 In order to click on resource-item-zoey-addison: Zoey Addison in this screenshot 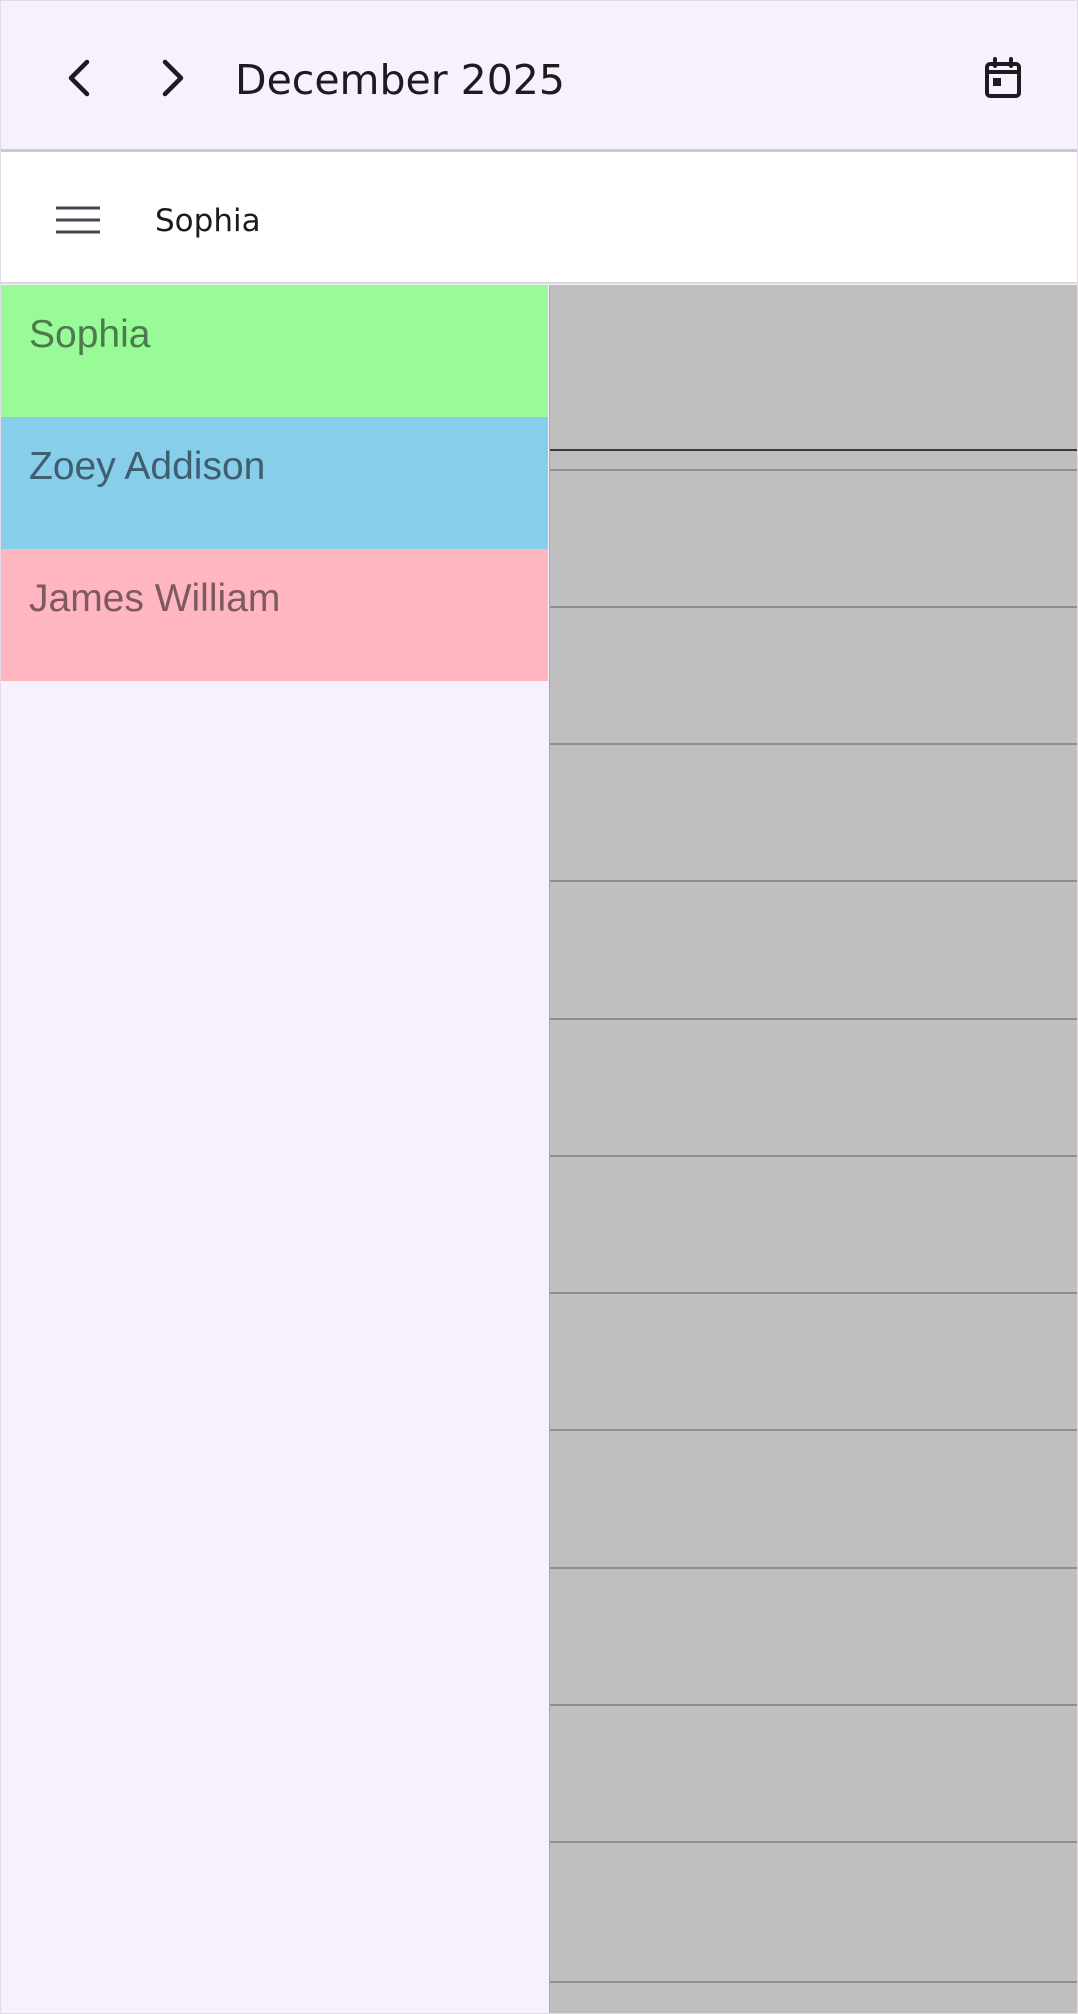, I will do `click(274, 483)`.